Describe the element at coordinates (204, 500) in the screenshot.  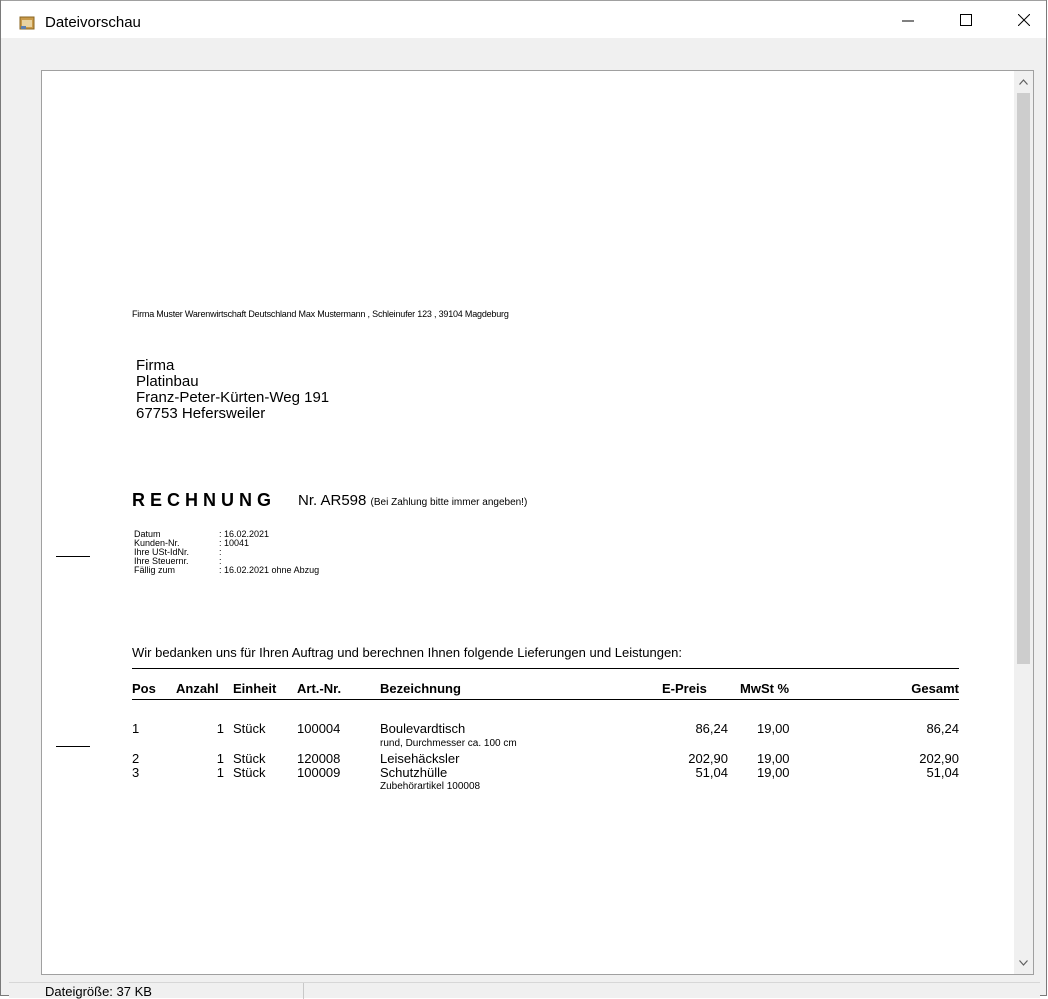
I see `invoice-heading: RECHNUNG` at that location.